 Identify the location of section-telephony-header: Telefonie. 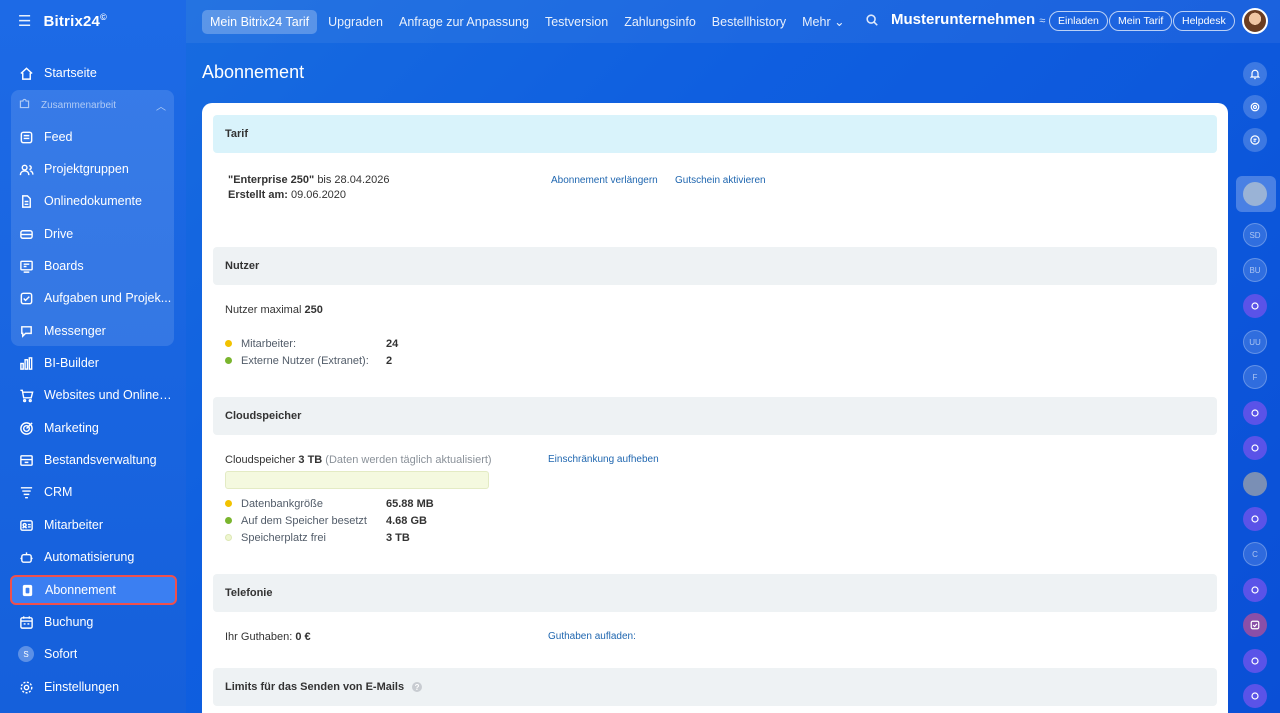
(715, 593).